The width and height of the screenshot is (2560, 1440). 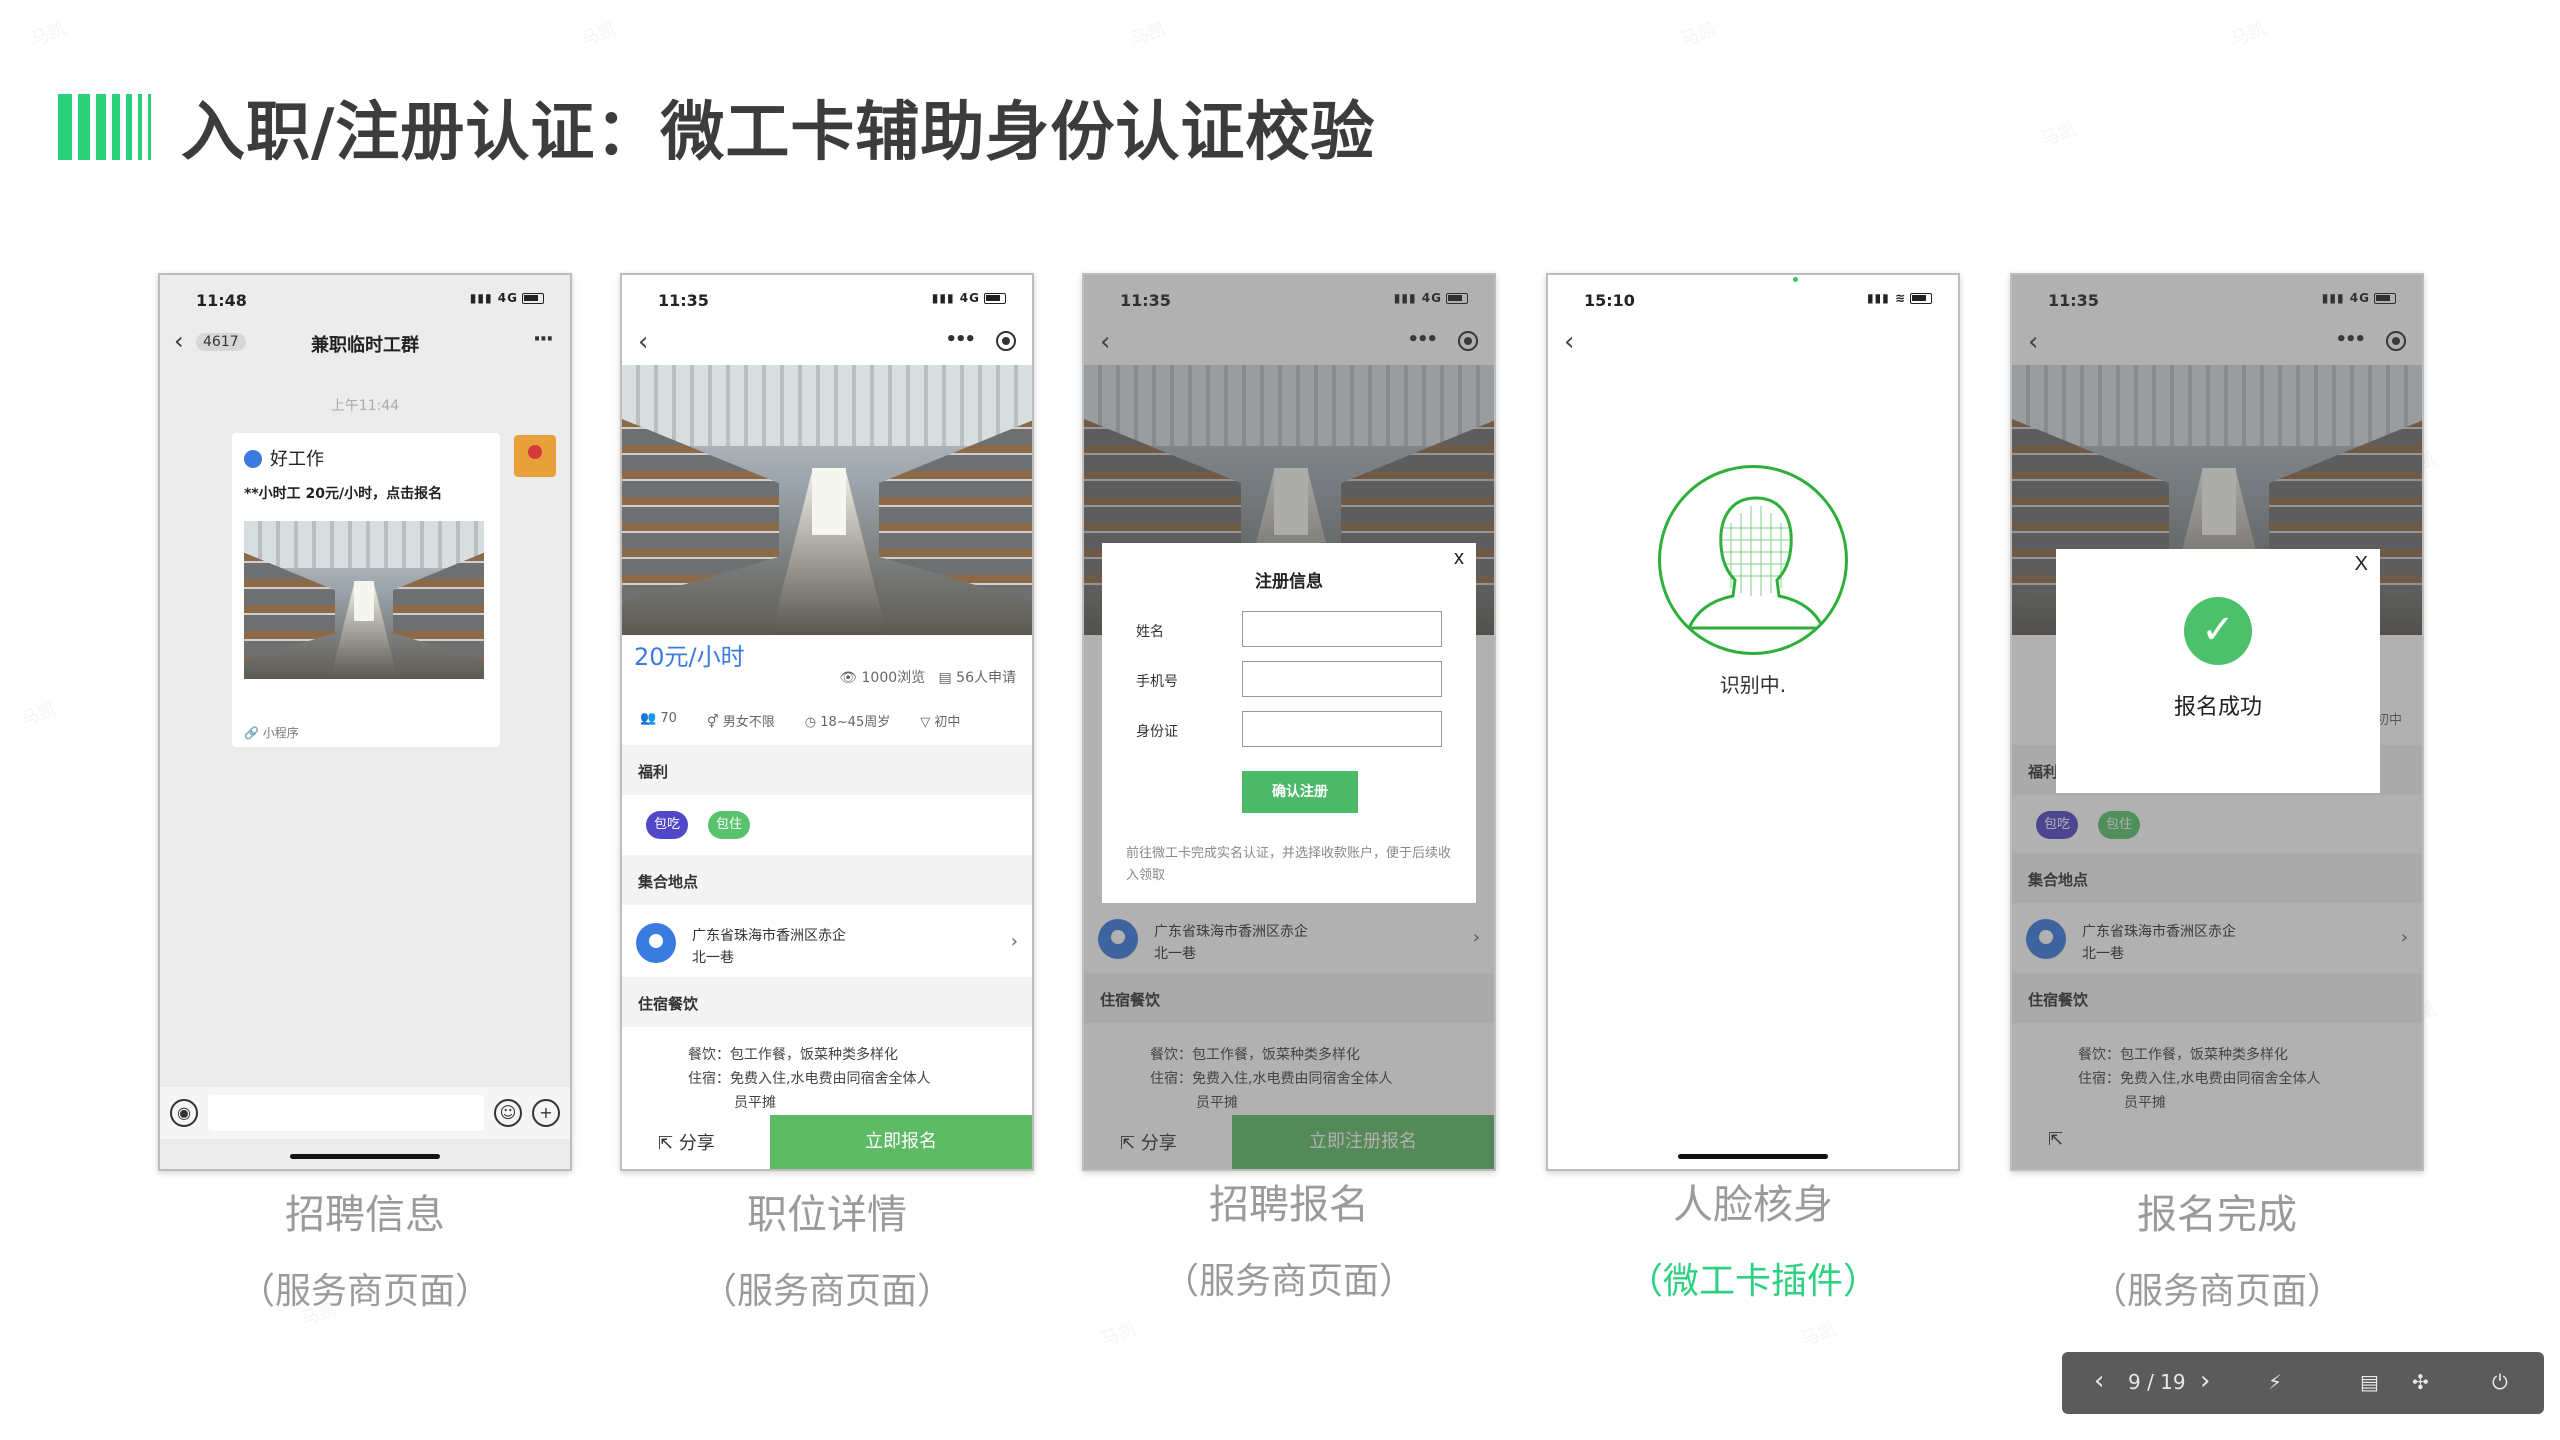 What do you see at coordinates (365, 300) in the screenshot?
I see `status-bar: 11:48 ▮▮▮ 4G` at bounding box center [365, 300].